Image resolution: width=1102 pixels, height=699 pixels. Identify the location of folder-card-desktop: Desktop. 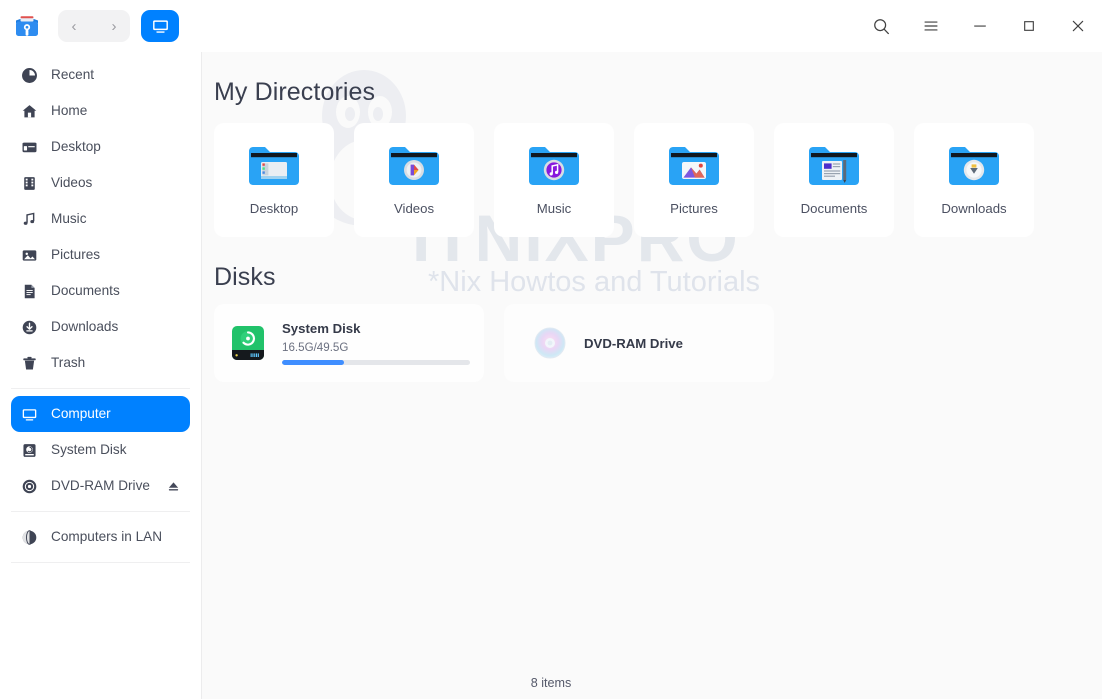
(274, 180).